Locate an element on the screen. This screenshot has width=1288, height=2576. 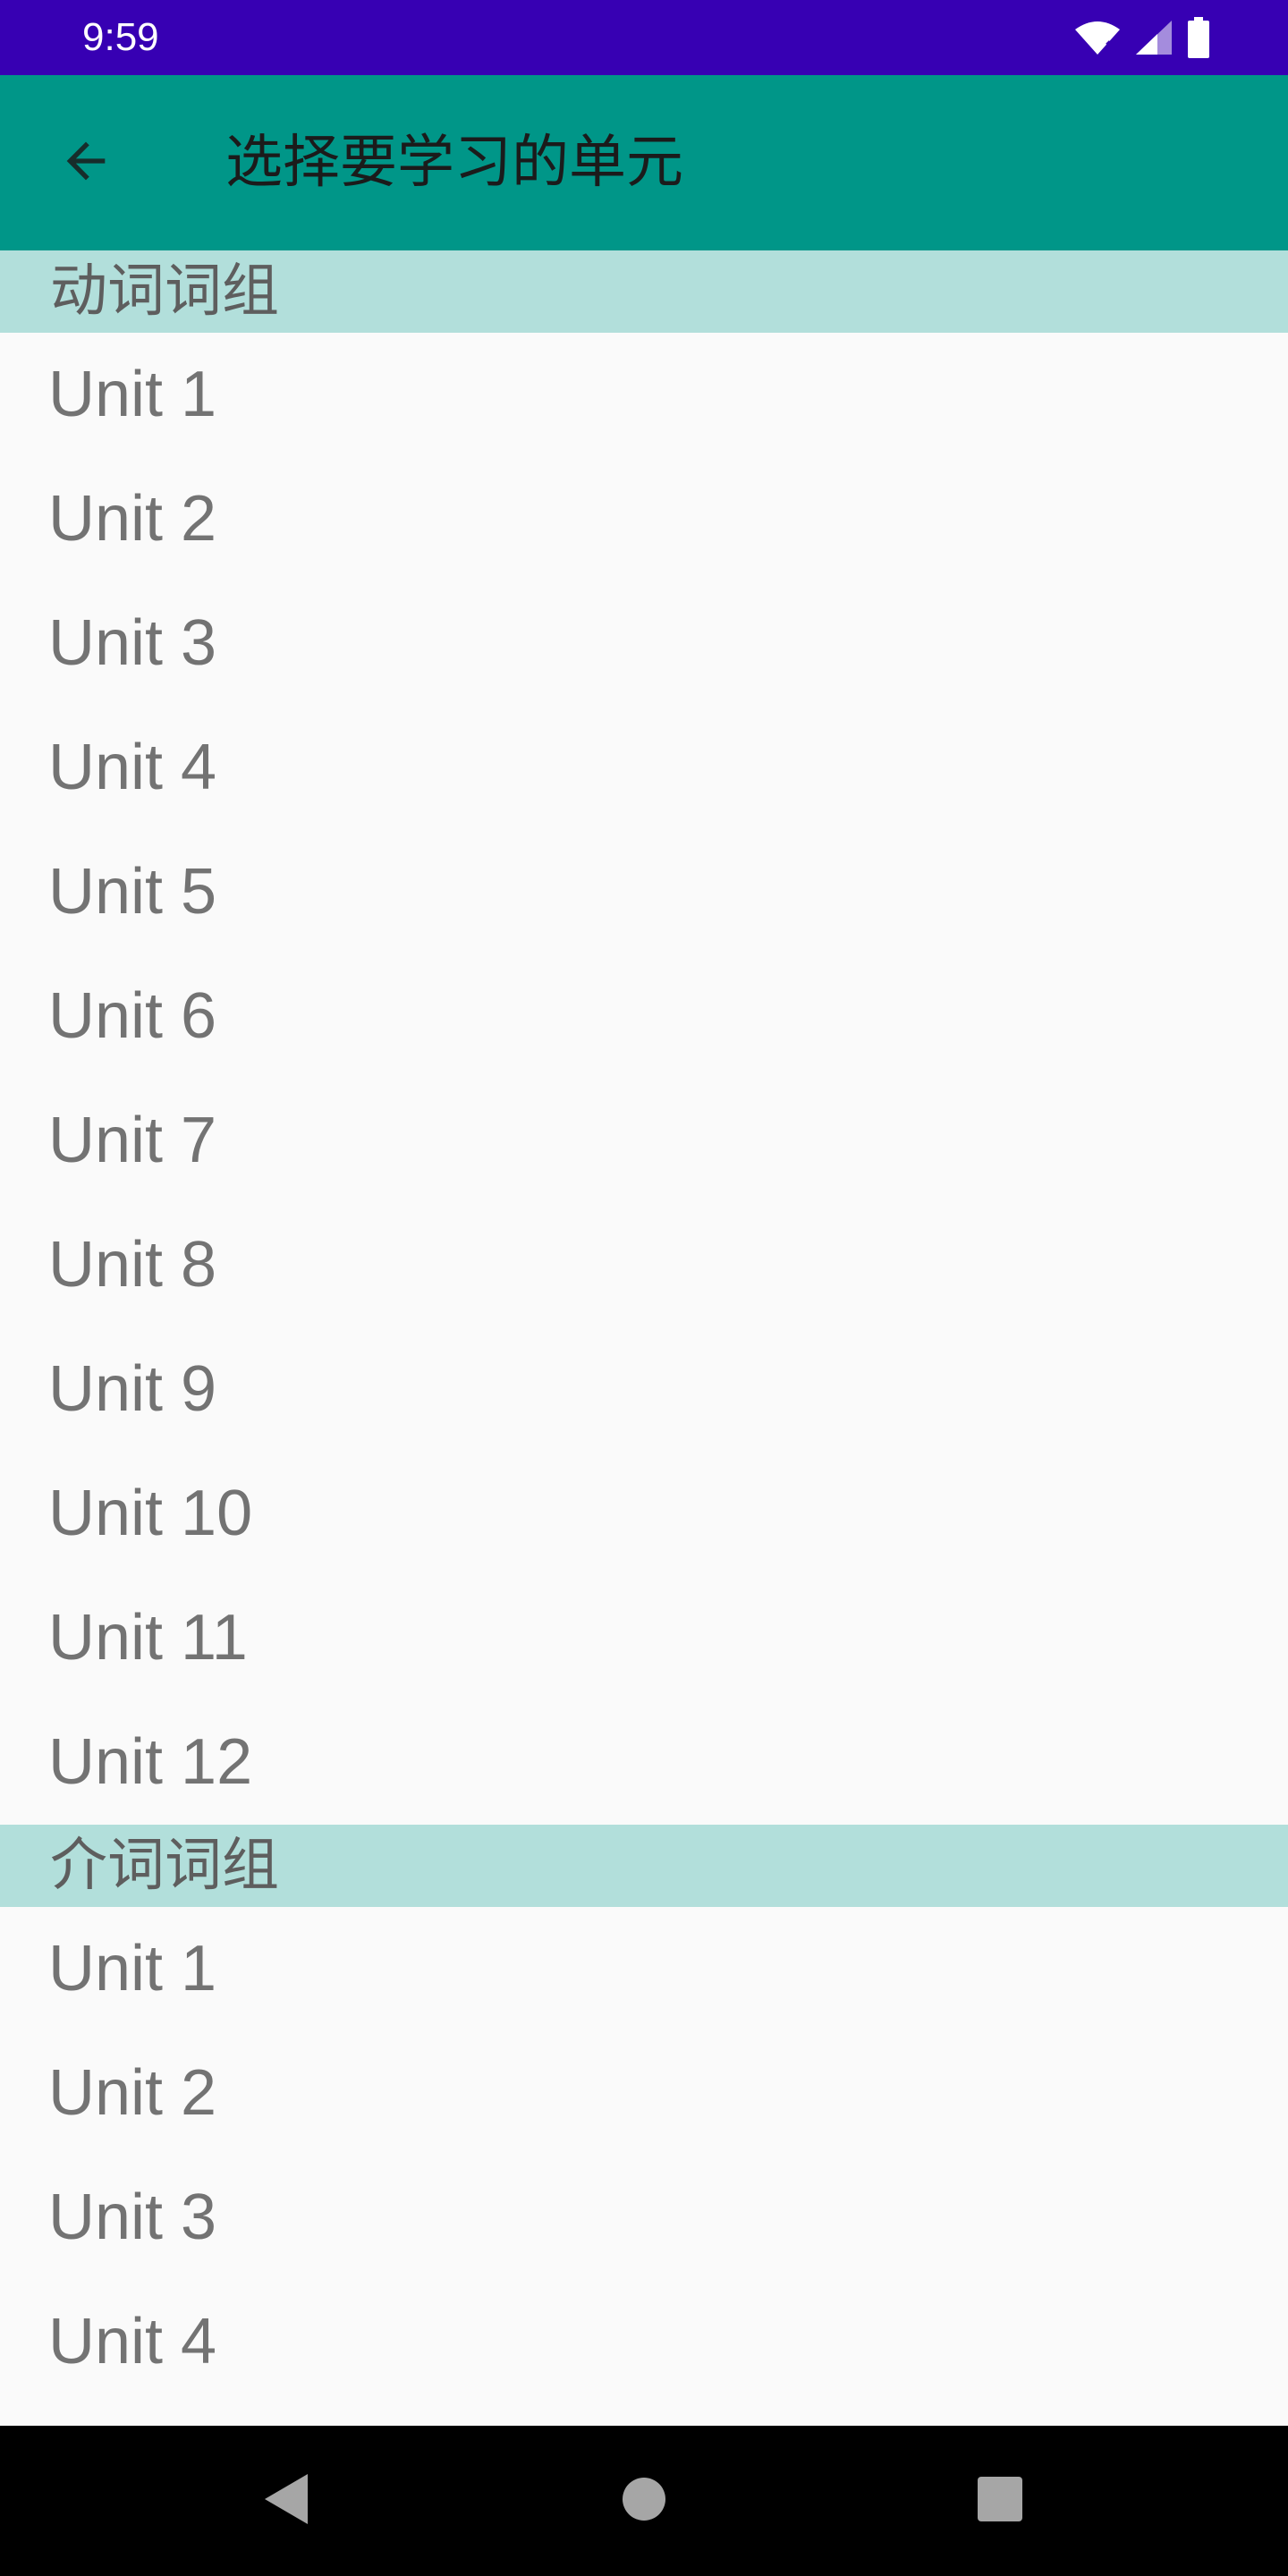
list-item: Unit 6 is located at coordinates (644, 1016).